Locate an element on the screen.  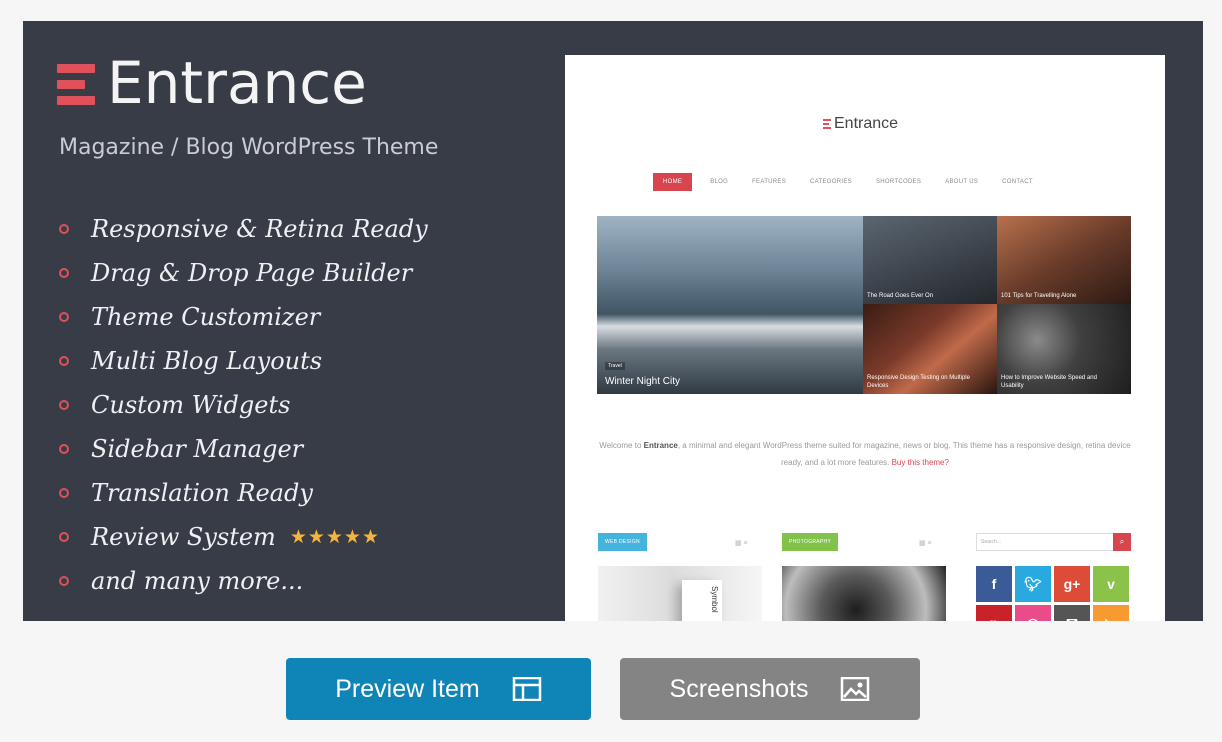
theme-logo: Entrance is located at coordinates (212, 83).